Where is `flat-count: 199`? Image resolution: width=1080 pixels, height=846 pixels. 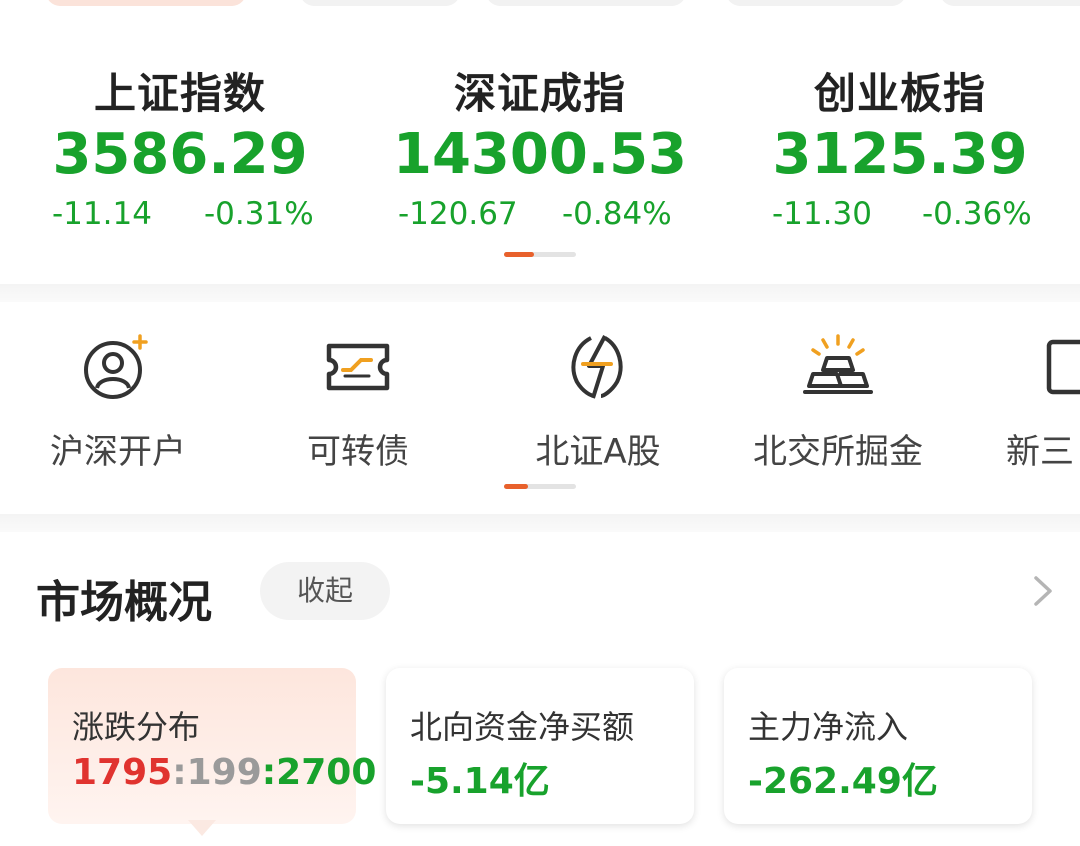
flat-count: 199 is located at coordinates (224, 772).